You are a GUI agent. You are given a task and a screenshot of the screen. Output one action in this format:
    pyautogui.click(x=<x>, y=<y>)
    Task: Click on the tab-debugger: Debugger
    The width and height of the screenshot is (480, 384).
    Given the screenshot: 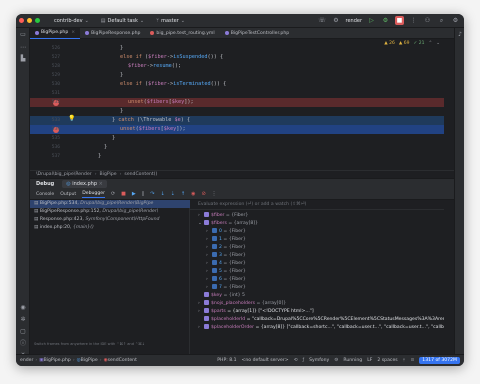 What is the action you would take?
    pyautogui.click(x=93, y=194)
    